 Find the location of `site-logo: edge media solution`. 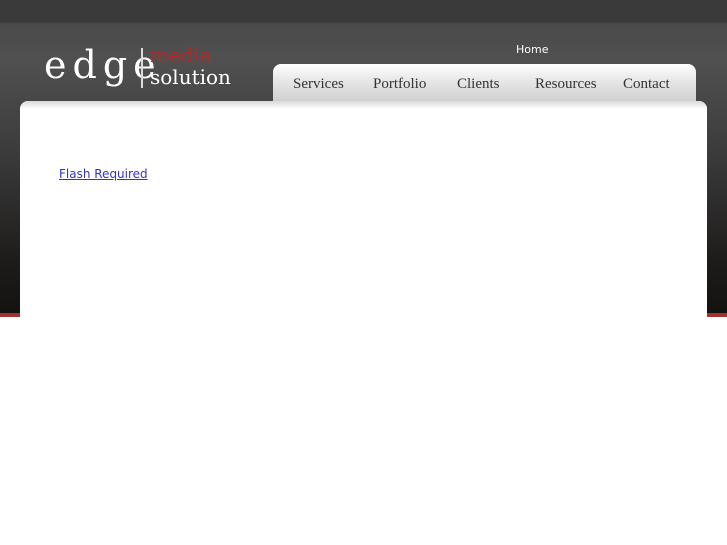

site-logo: edge media solution is located at coordinates (144, 67).